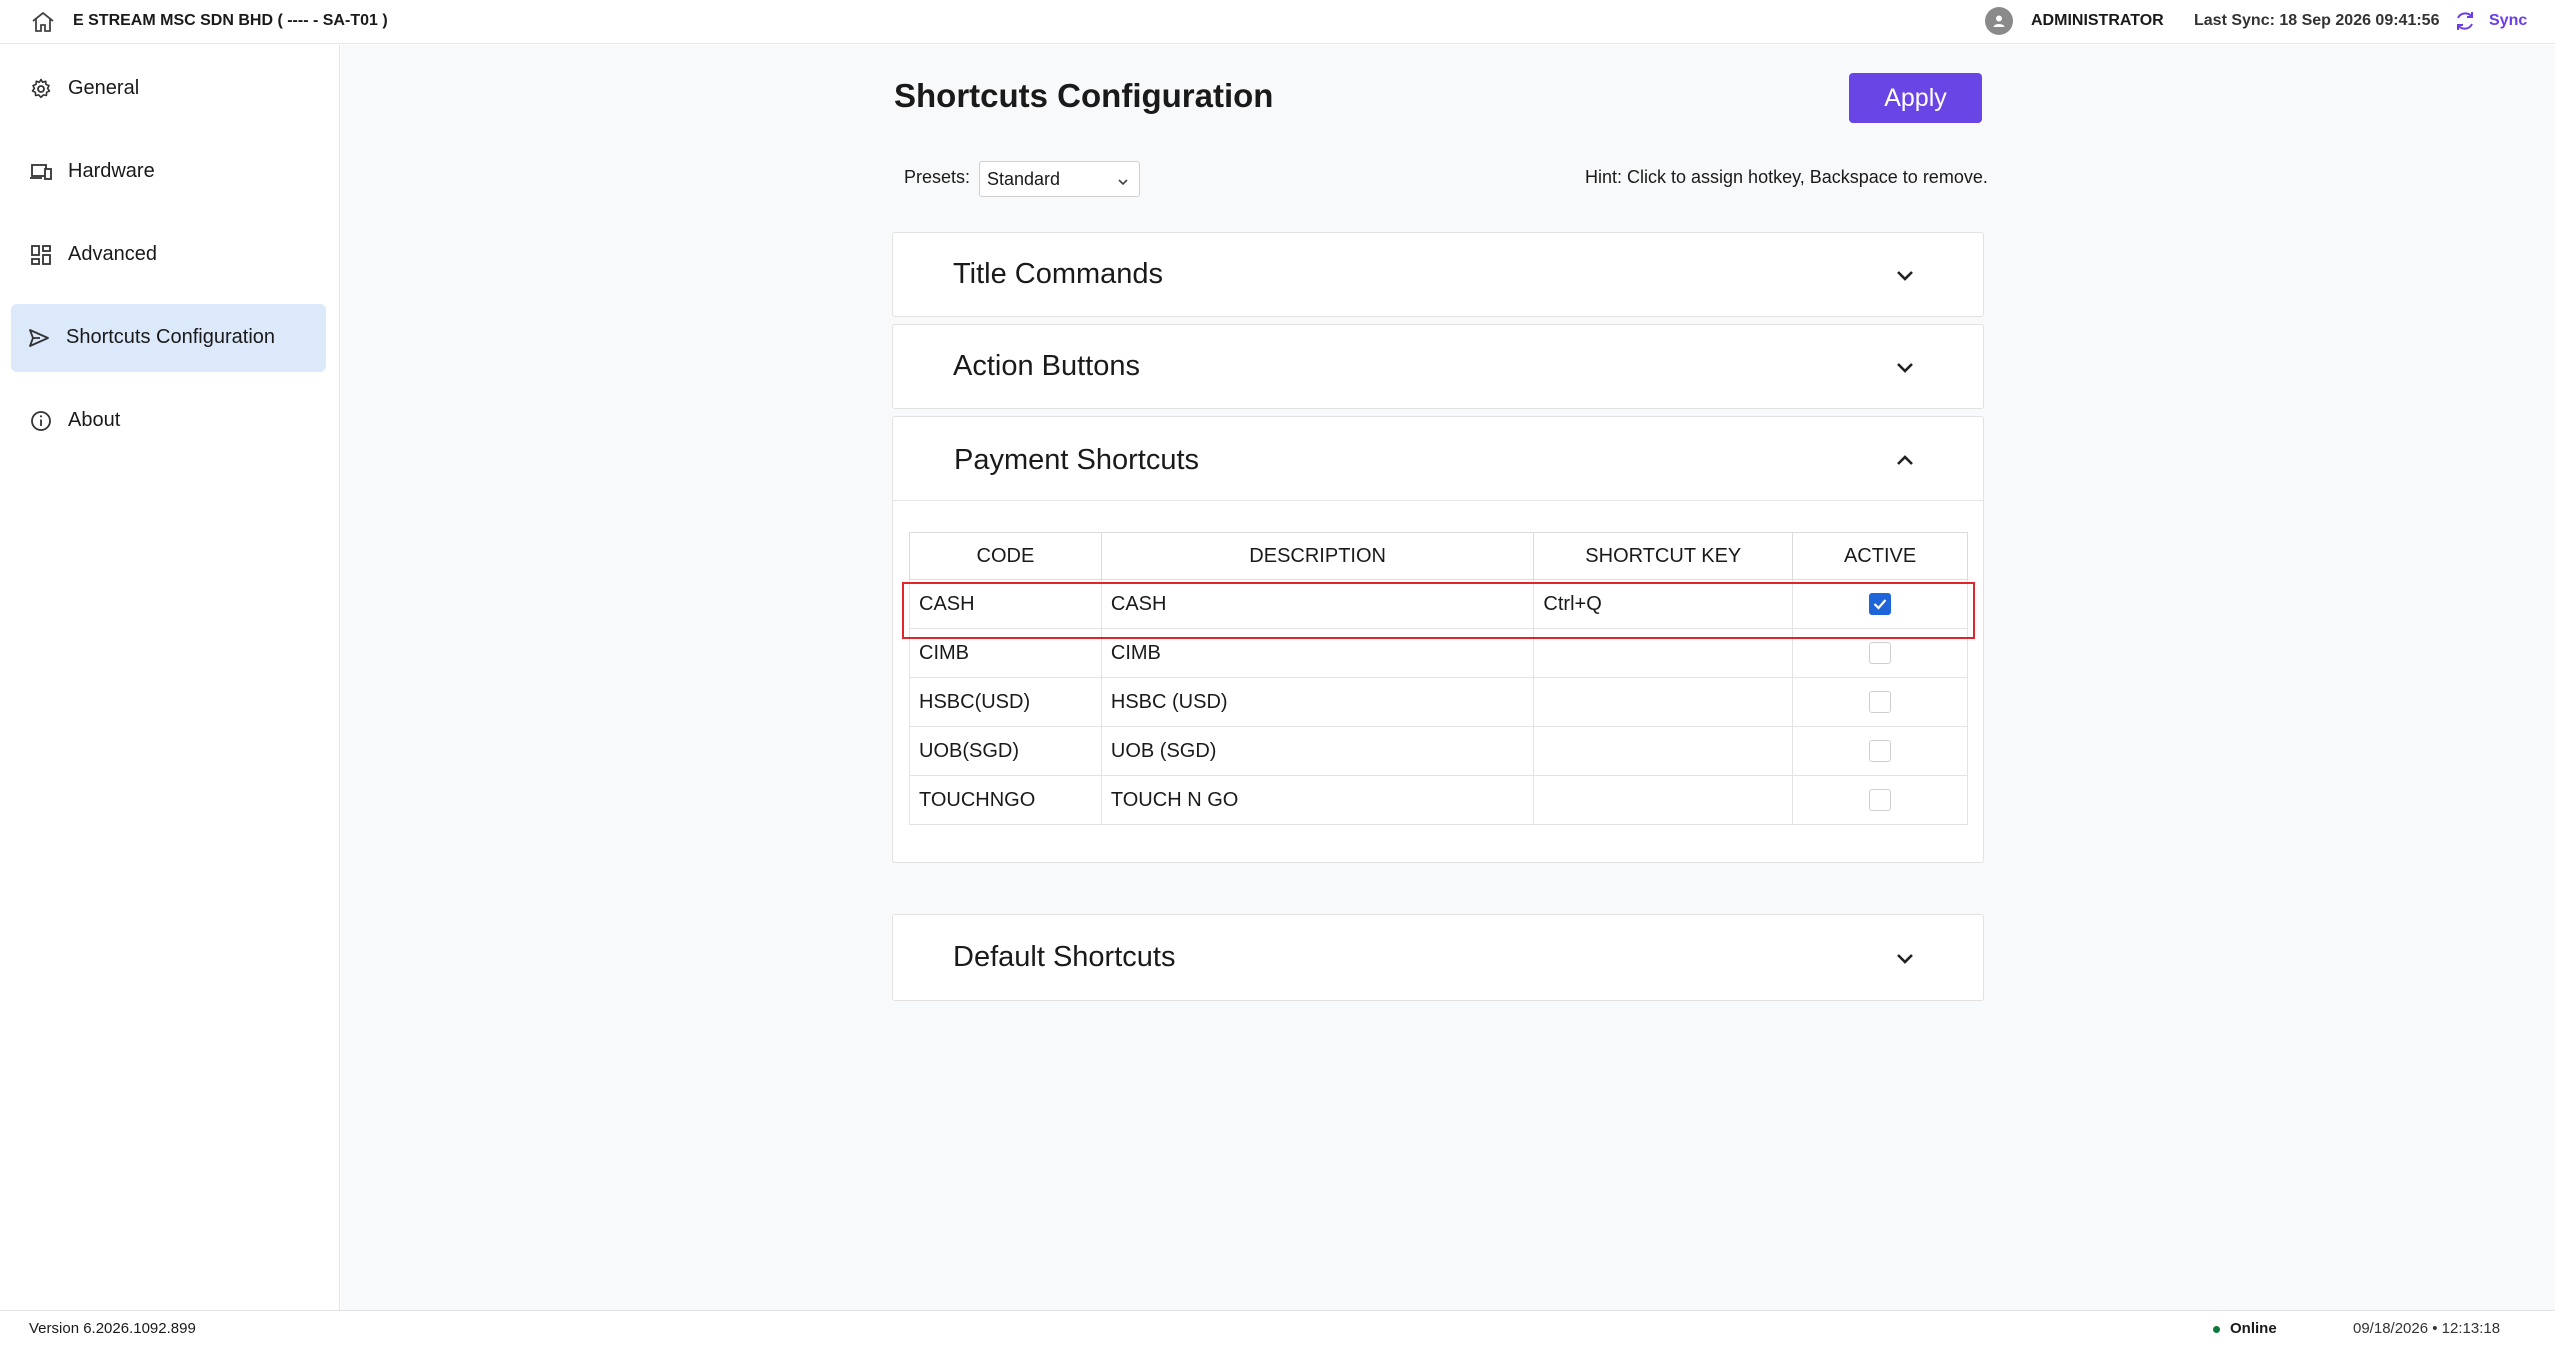 The width and height of the screenshot is (2555, 1347). Describe the element at coordinates (1005, 702) in the screenshot. I see `code-cell: HSBC(USD)` at that location.